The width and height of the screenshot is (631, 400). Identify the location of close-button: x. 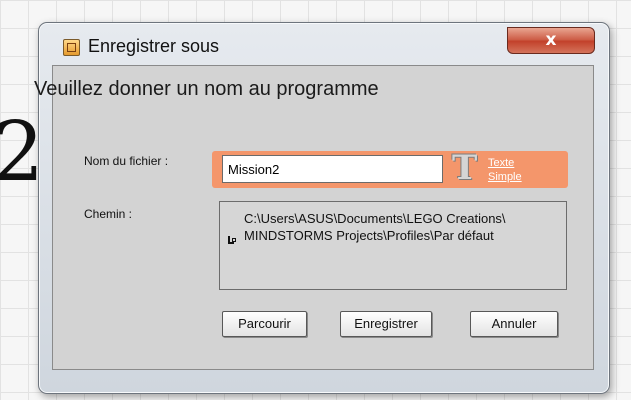
(551, 40).